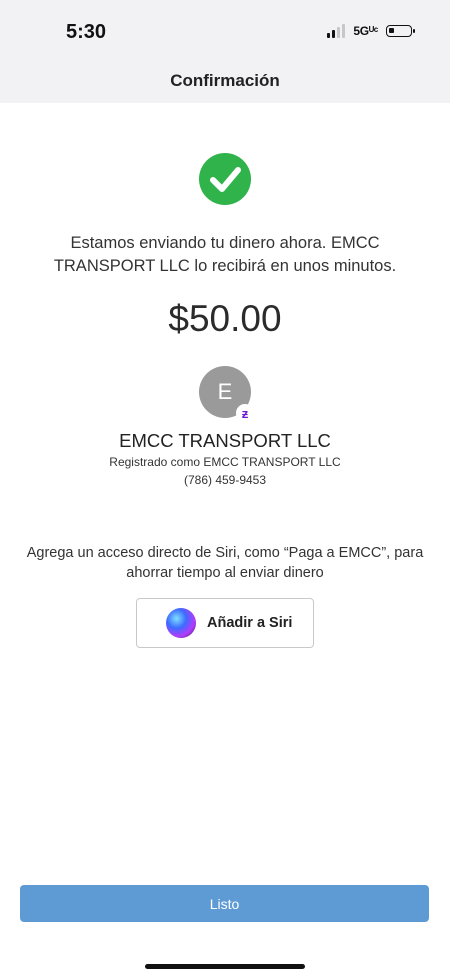 This screenshot has width=450, height=978. I want to click on header-bar: 5:30 5Gᵁᶜ Confirmación, so click(225, 51).